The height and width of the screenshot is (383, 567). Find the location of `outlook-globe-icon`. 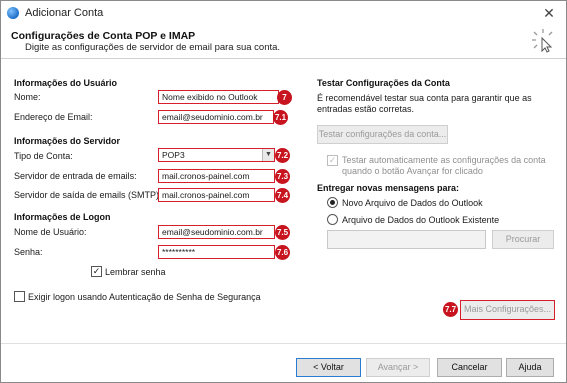

outlook-globe-icon is located at coordinates (13, 13).